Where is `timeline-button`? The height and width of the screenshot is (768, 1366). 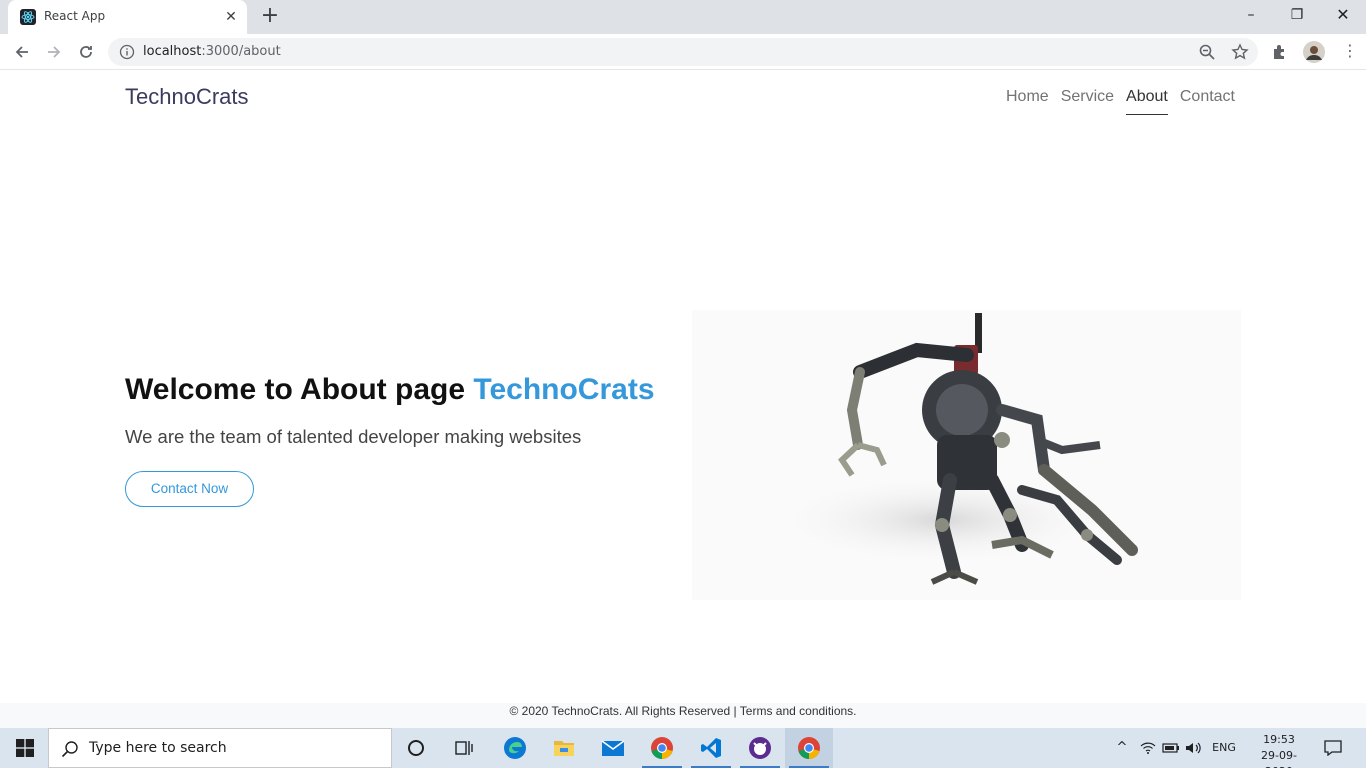
timeline-button is located at coordinates (464, 748).